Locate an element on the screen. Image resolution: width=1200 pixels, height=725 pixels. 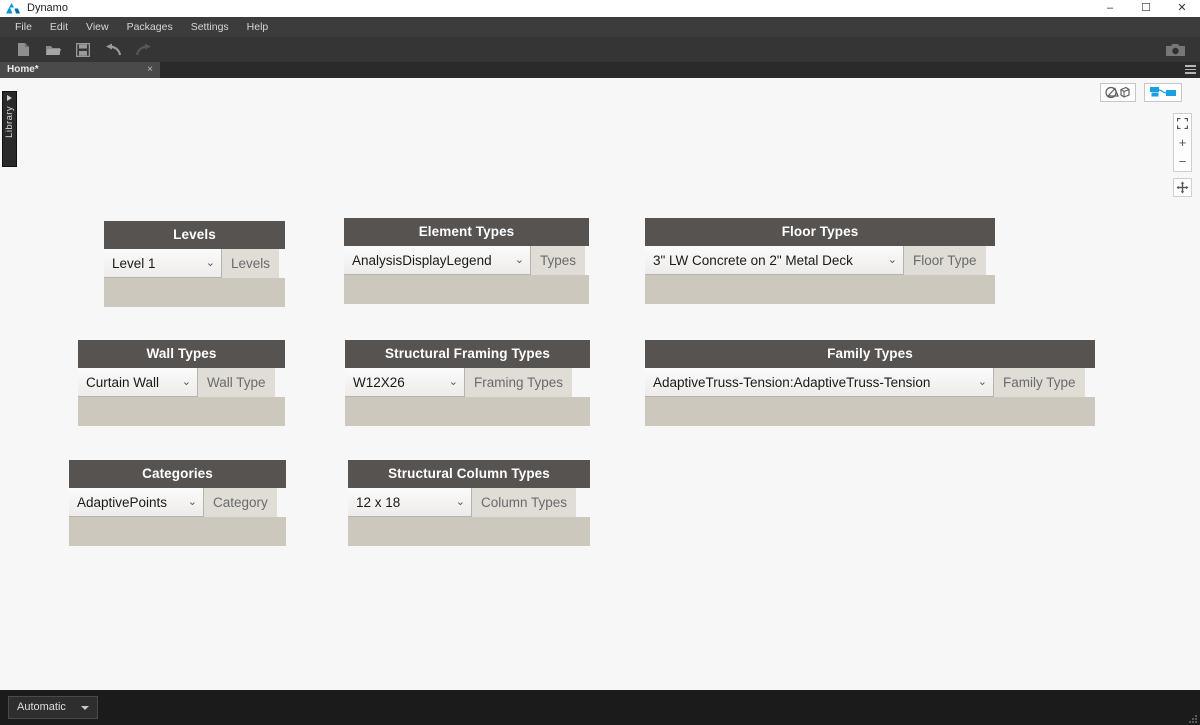
3d-geometry-icon is located at coordinates (1117, 92).